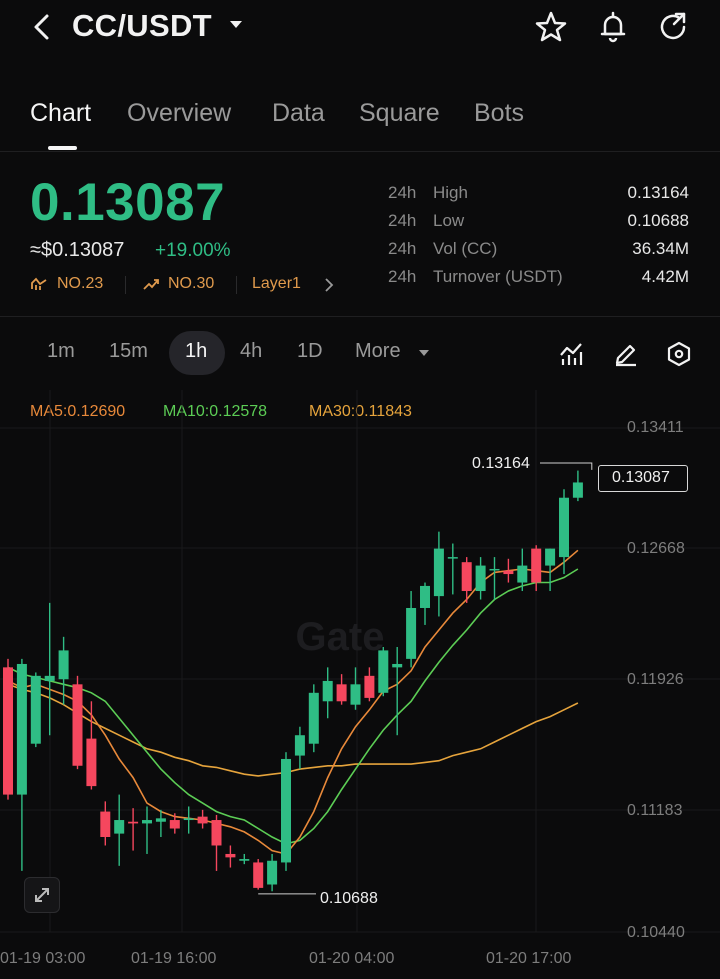  I want to click on current-price-tag: 0.13087, so click(643, 478).